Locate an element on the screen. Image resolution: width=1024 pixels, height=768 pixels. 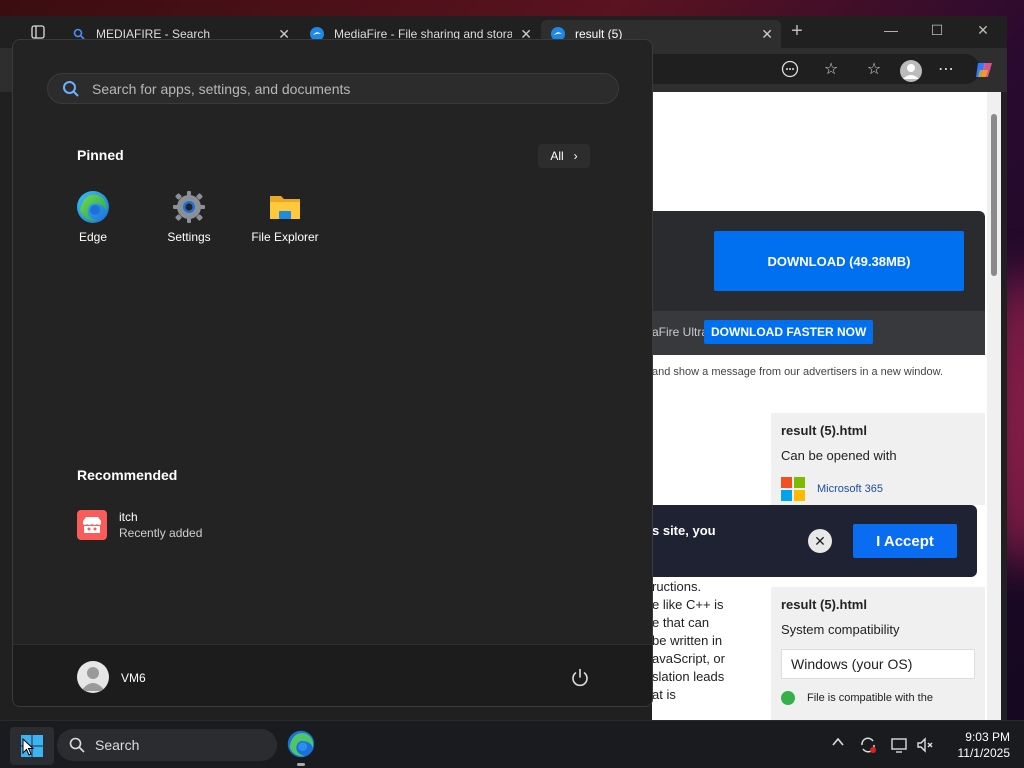
close-window-icon: ✕ is located at coordinates (983, 30).